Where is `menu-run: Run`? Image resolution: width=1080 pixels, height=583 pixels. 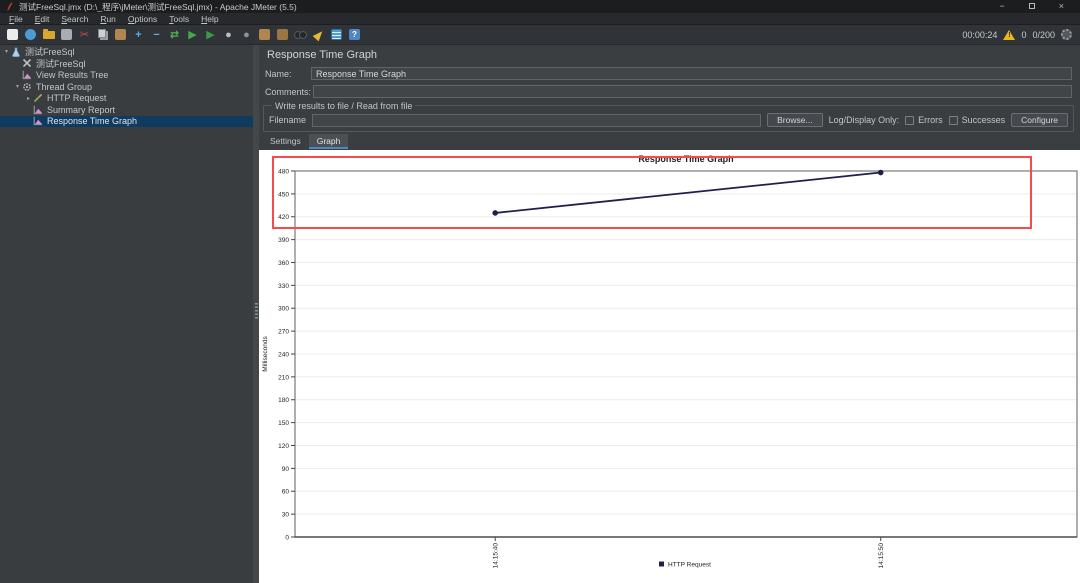
menu-run: Run is located at coordinates (108, 19).